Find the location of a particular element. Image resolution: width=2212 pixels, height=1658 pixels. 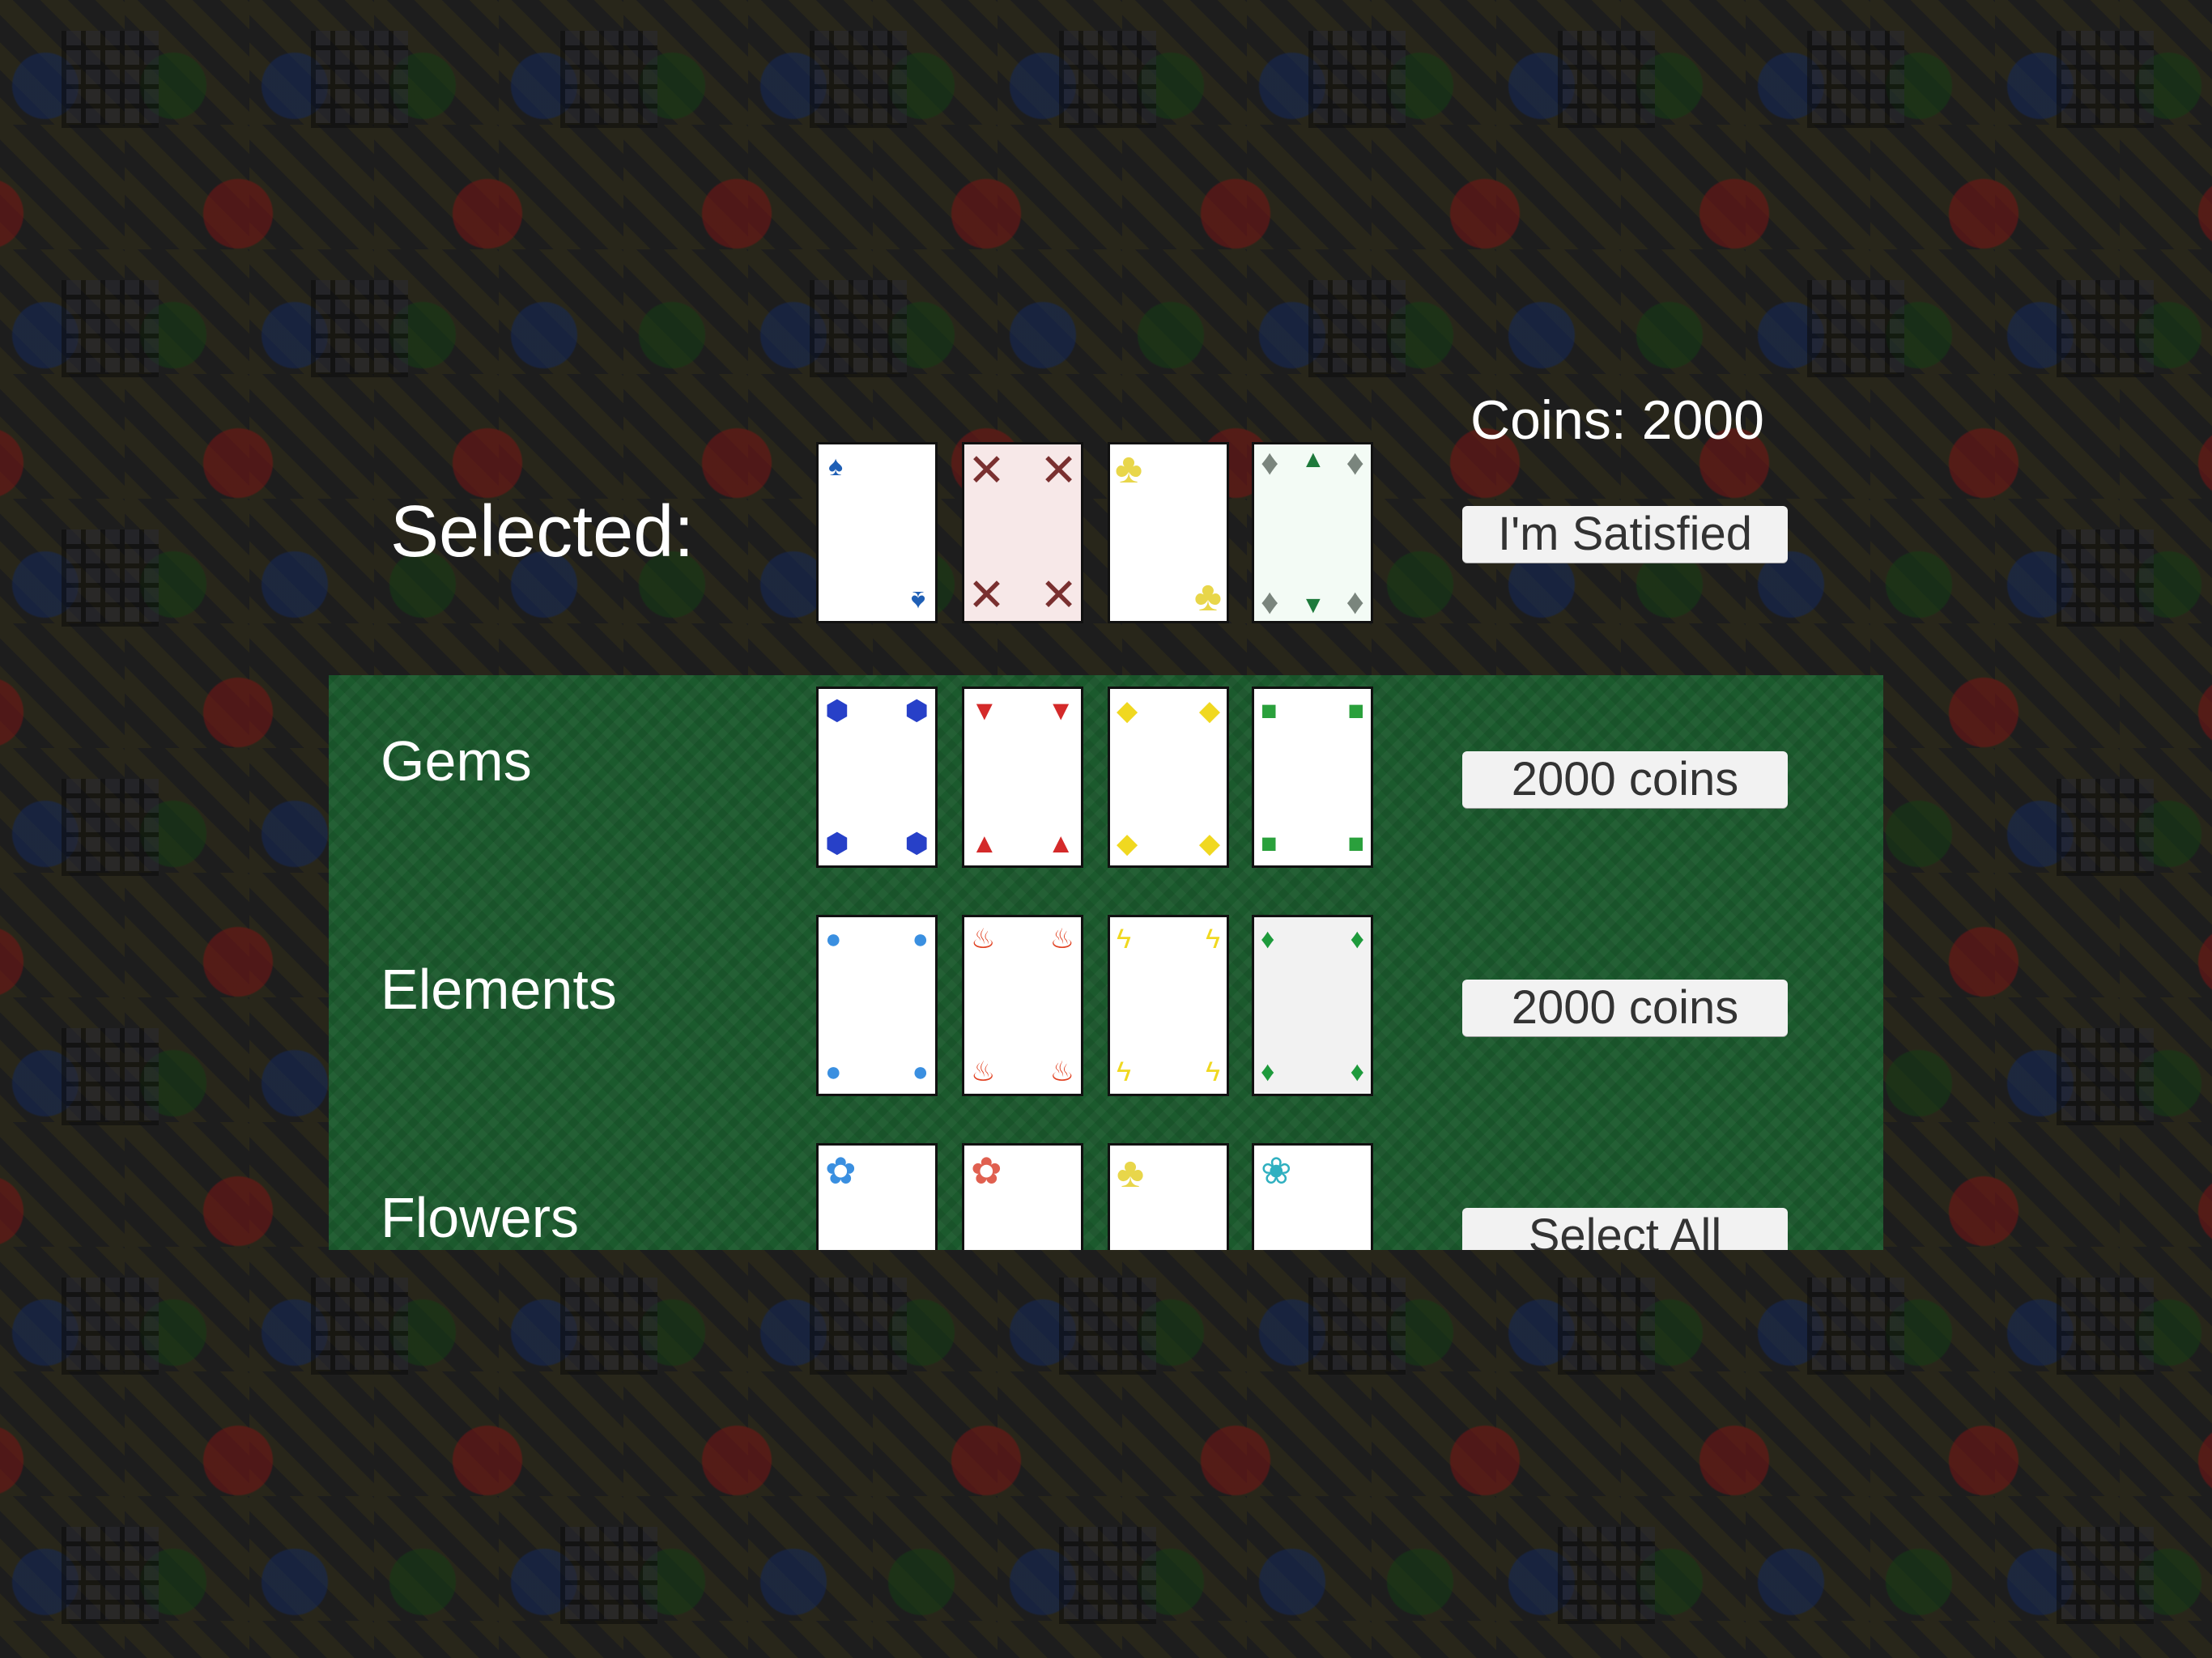

arrow-down-icon: ▼ is located at coordinates (1313, 605).